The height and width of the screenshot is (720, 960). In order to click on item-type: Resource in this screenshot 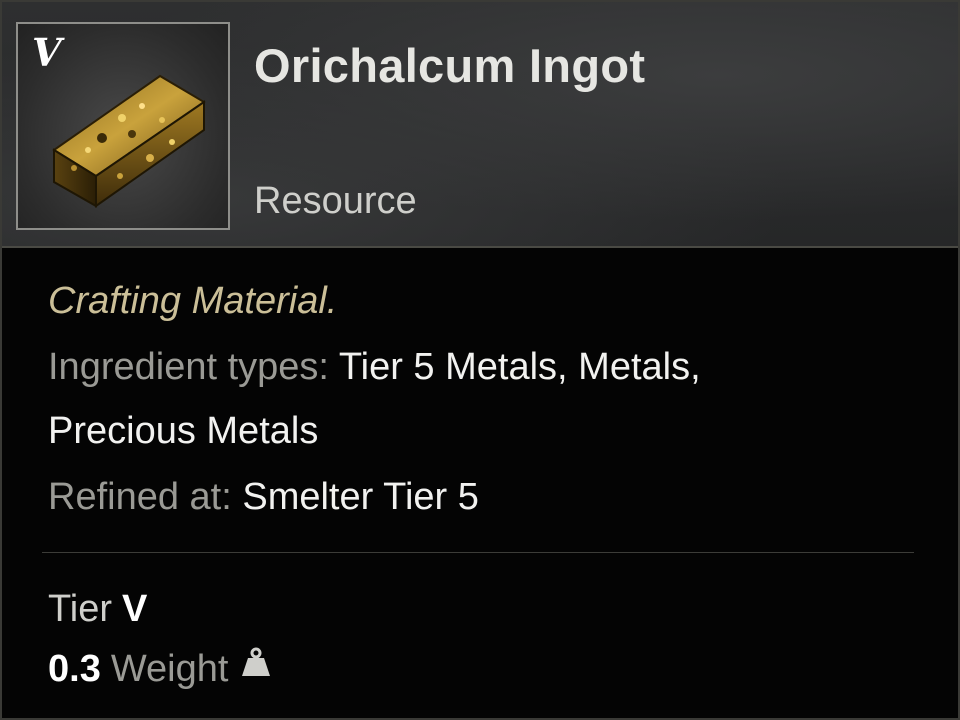, I will do `click(335, 201)`.